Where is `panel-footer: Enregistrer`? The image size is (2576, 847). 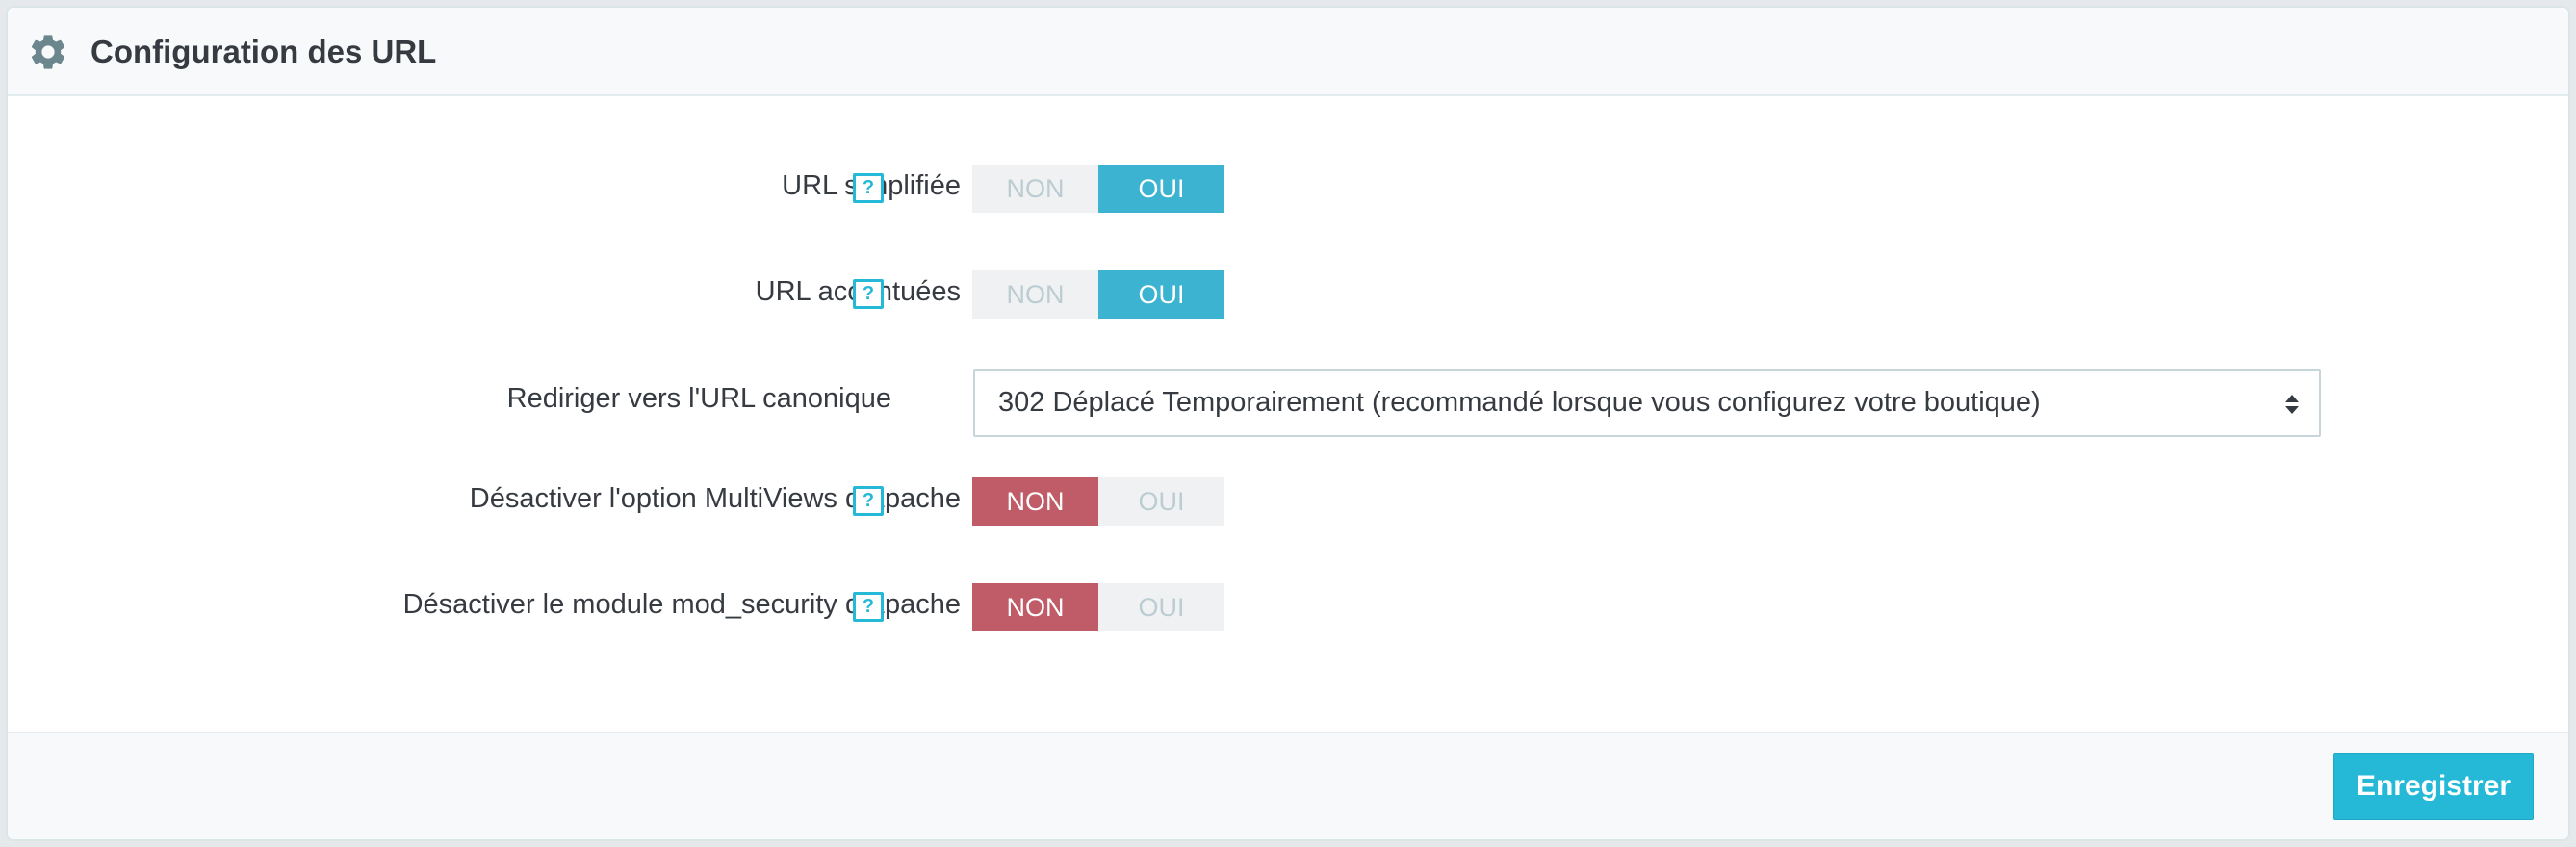
panel-footer: Enregistrer is located at coordinates (1288, 785).